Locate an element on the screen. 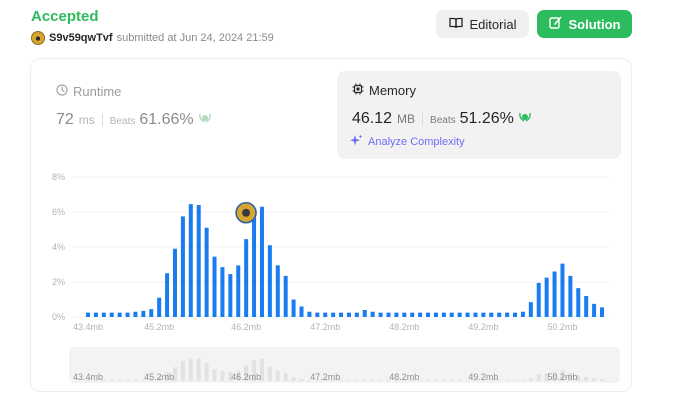 The width and height of the screenshot is (674, 404). overview-tick-label: 45.2mb is located at coordinates (159, 377).